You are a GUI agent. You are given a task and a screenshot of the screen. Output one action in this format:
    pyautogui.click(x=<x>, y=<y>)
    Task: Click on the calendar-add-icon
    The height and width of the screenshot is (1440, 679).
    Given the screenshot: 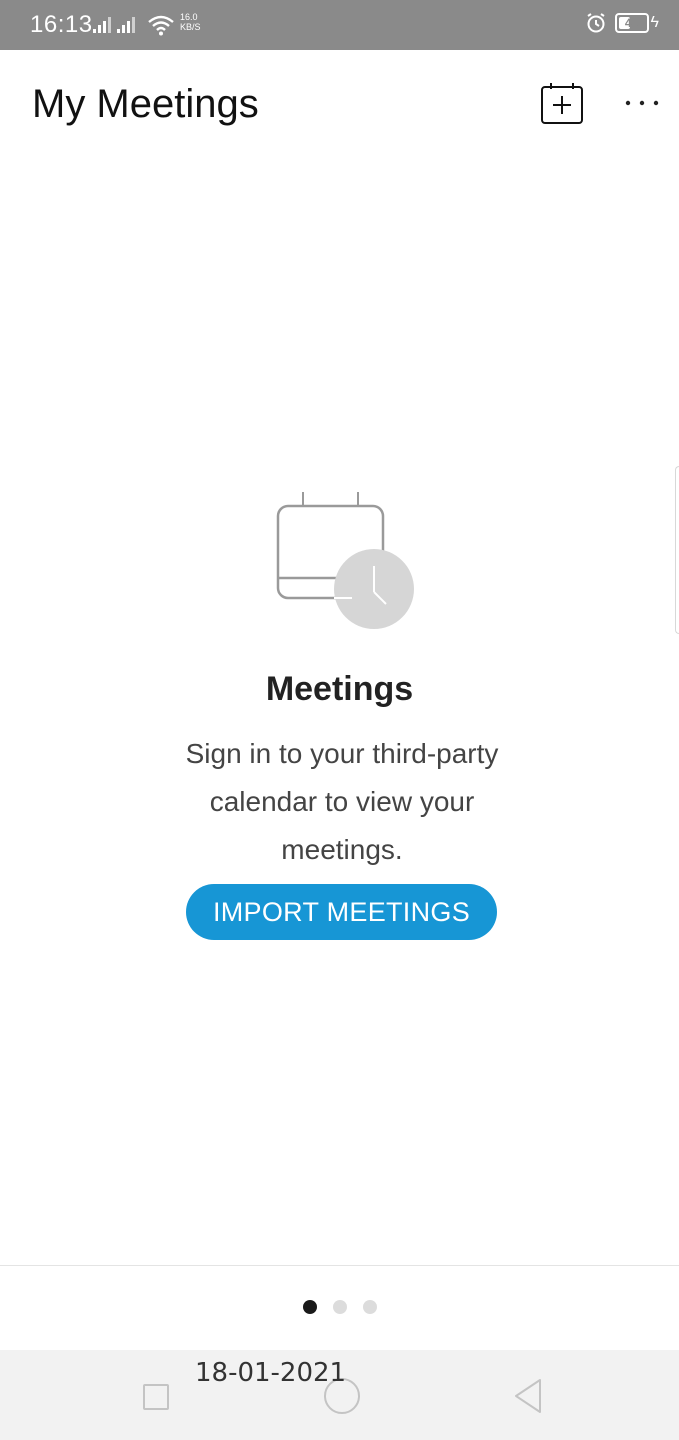 What is the action you would take?
    pyautogui.click(x=562, y=104)
    